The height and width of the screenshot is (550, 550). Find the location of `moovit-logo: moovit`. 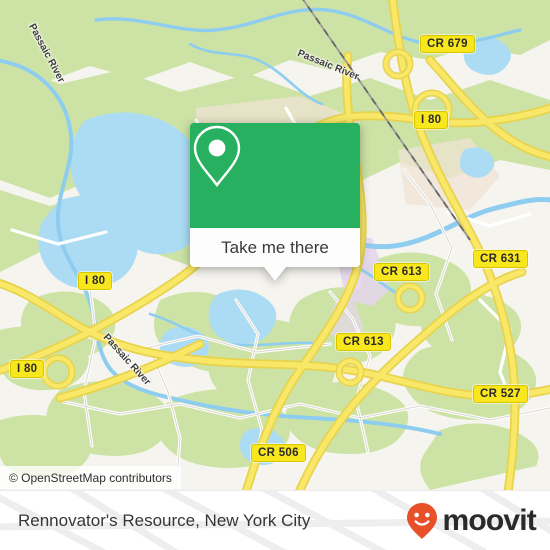

moovit-logo: moovit is located at coordinates (471, 520).